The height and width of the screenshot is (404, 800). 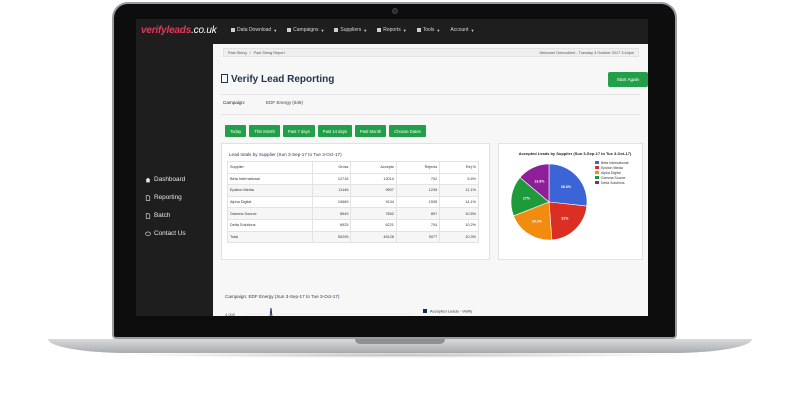 I want to click on nav-reports: Reports ▼, so click(x=392, y=30).